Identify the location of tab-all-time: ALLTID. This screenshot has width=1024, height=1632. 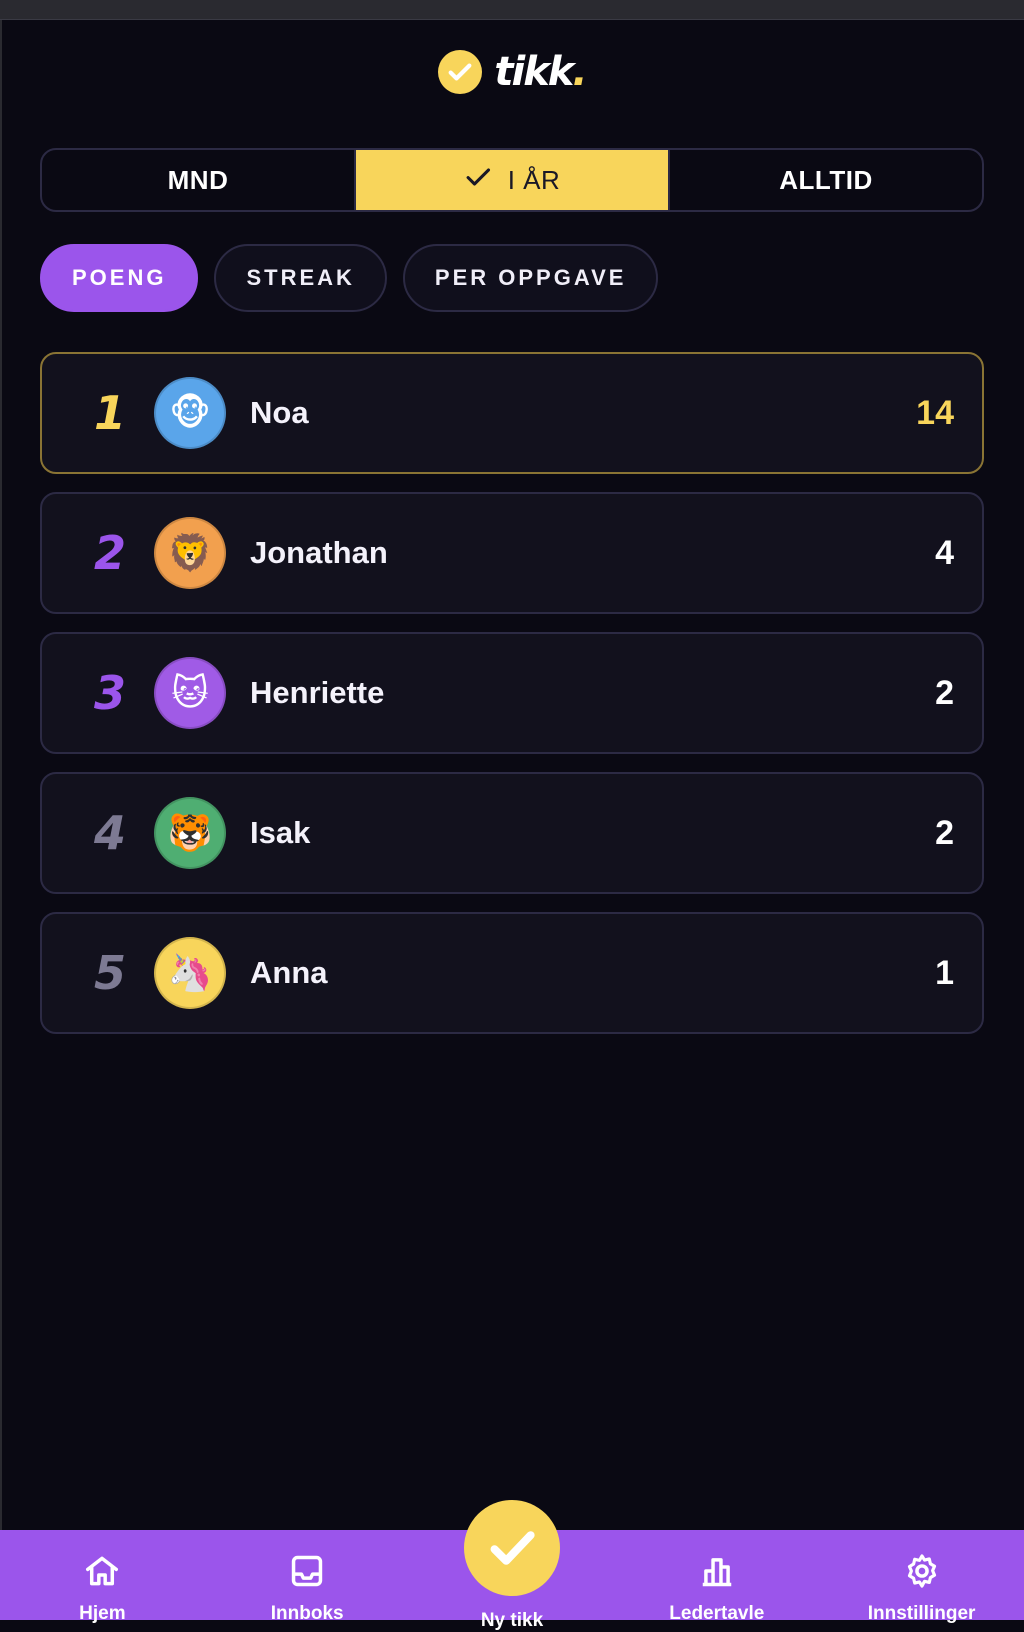
(826, 180).